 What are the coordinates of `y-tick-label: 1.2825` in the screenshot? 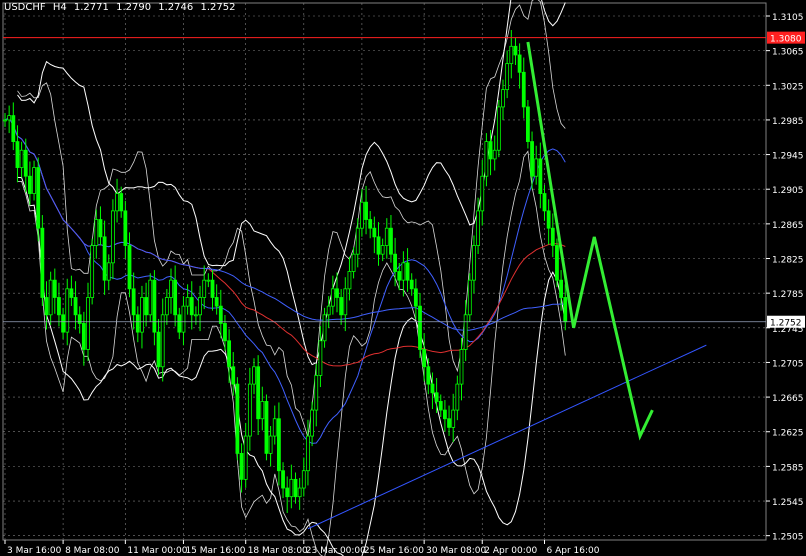 It's located at (788, 261).